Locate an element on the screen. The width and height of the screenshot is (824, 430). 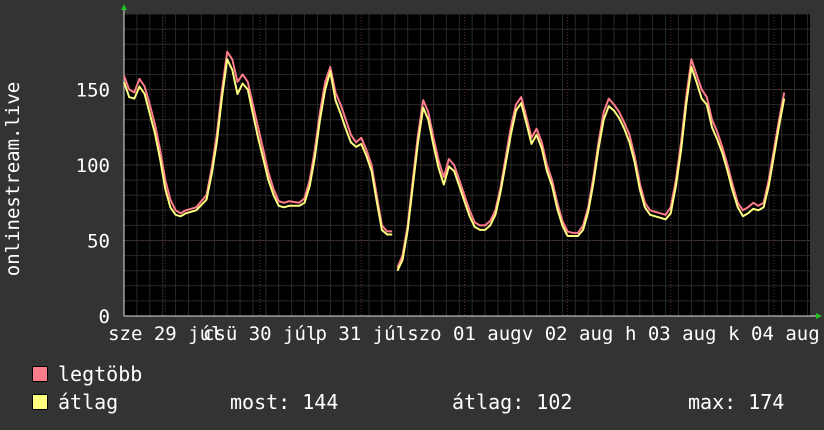
y-tick-label: 50 is located at coordinates (98, 242).